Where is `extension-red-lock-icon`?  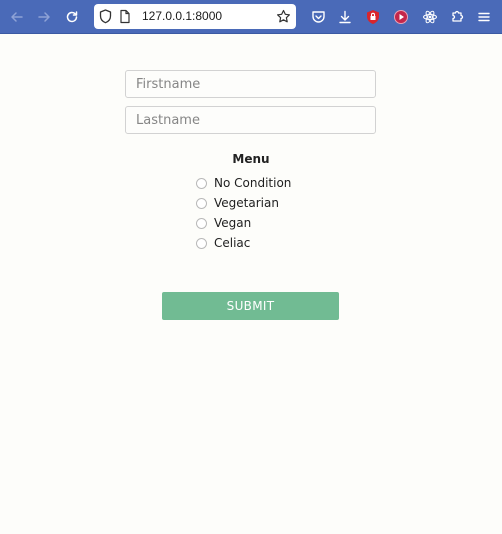 extension-red-lock-icon is located at coordinates (373, 16).